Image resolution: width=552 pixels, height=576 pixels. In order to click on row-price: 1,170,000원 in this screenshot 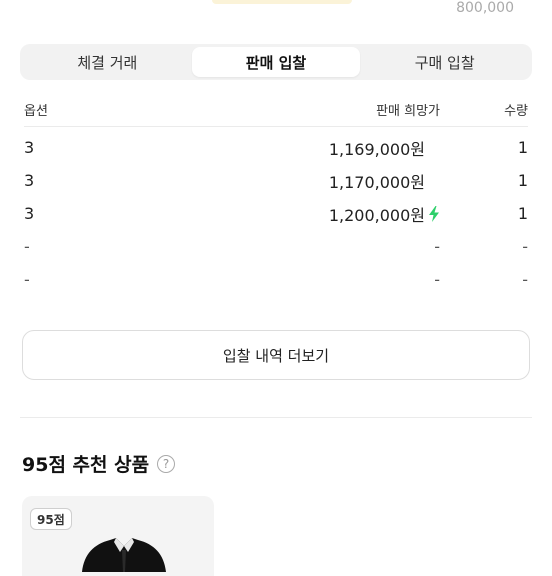, I will do `click(376, 182)`.